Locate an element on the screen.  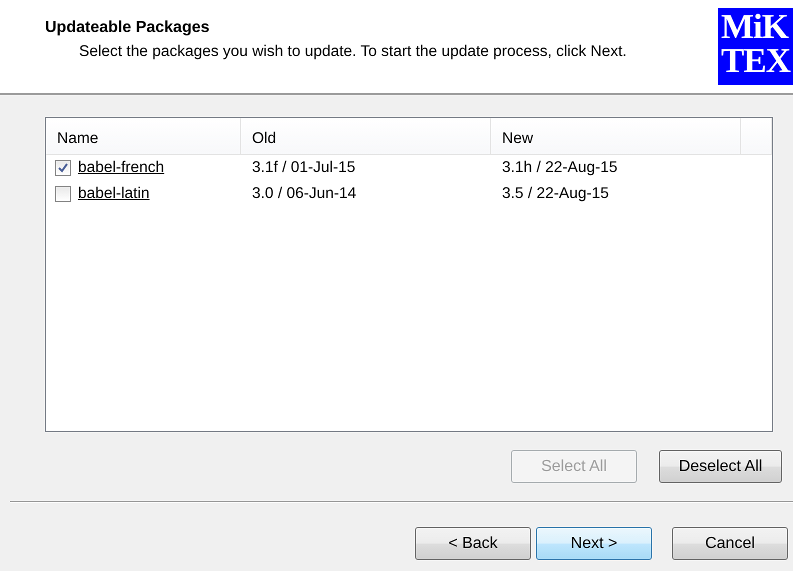
column-header: Old is located at coordinates (366, 136).